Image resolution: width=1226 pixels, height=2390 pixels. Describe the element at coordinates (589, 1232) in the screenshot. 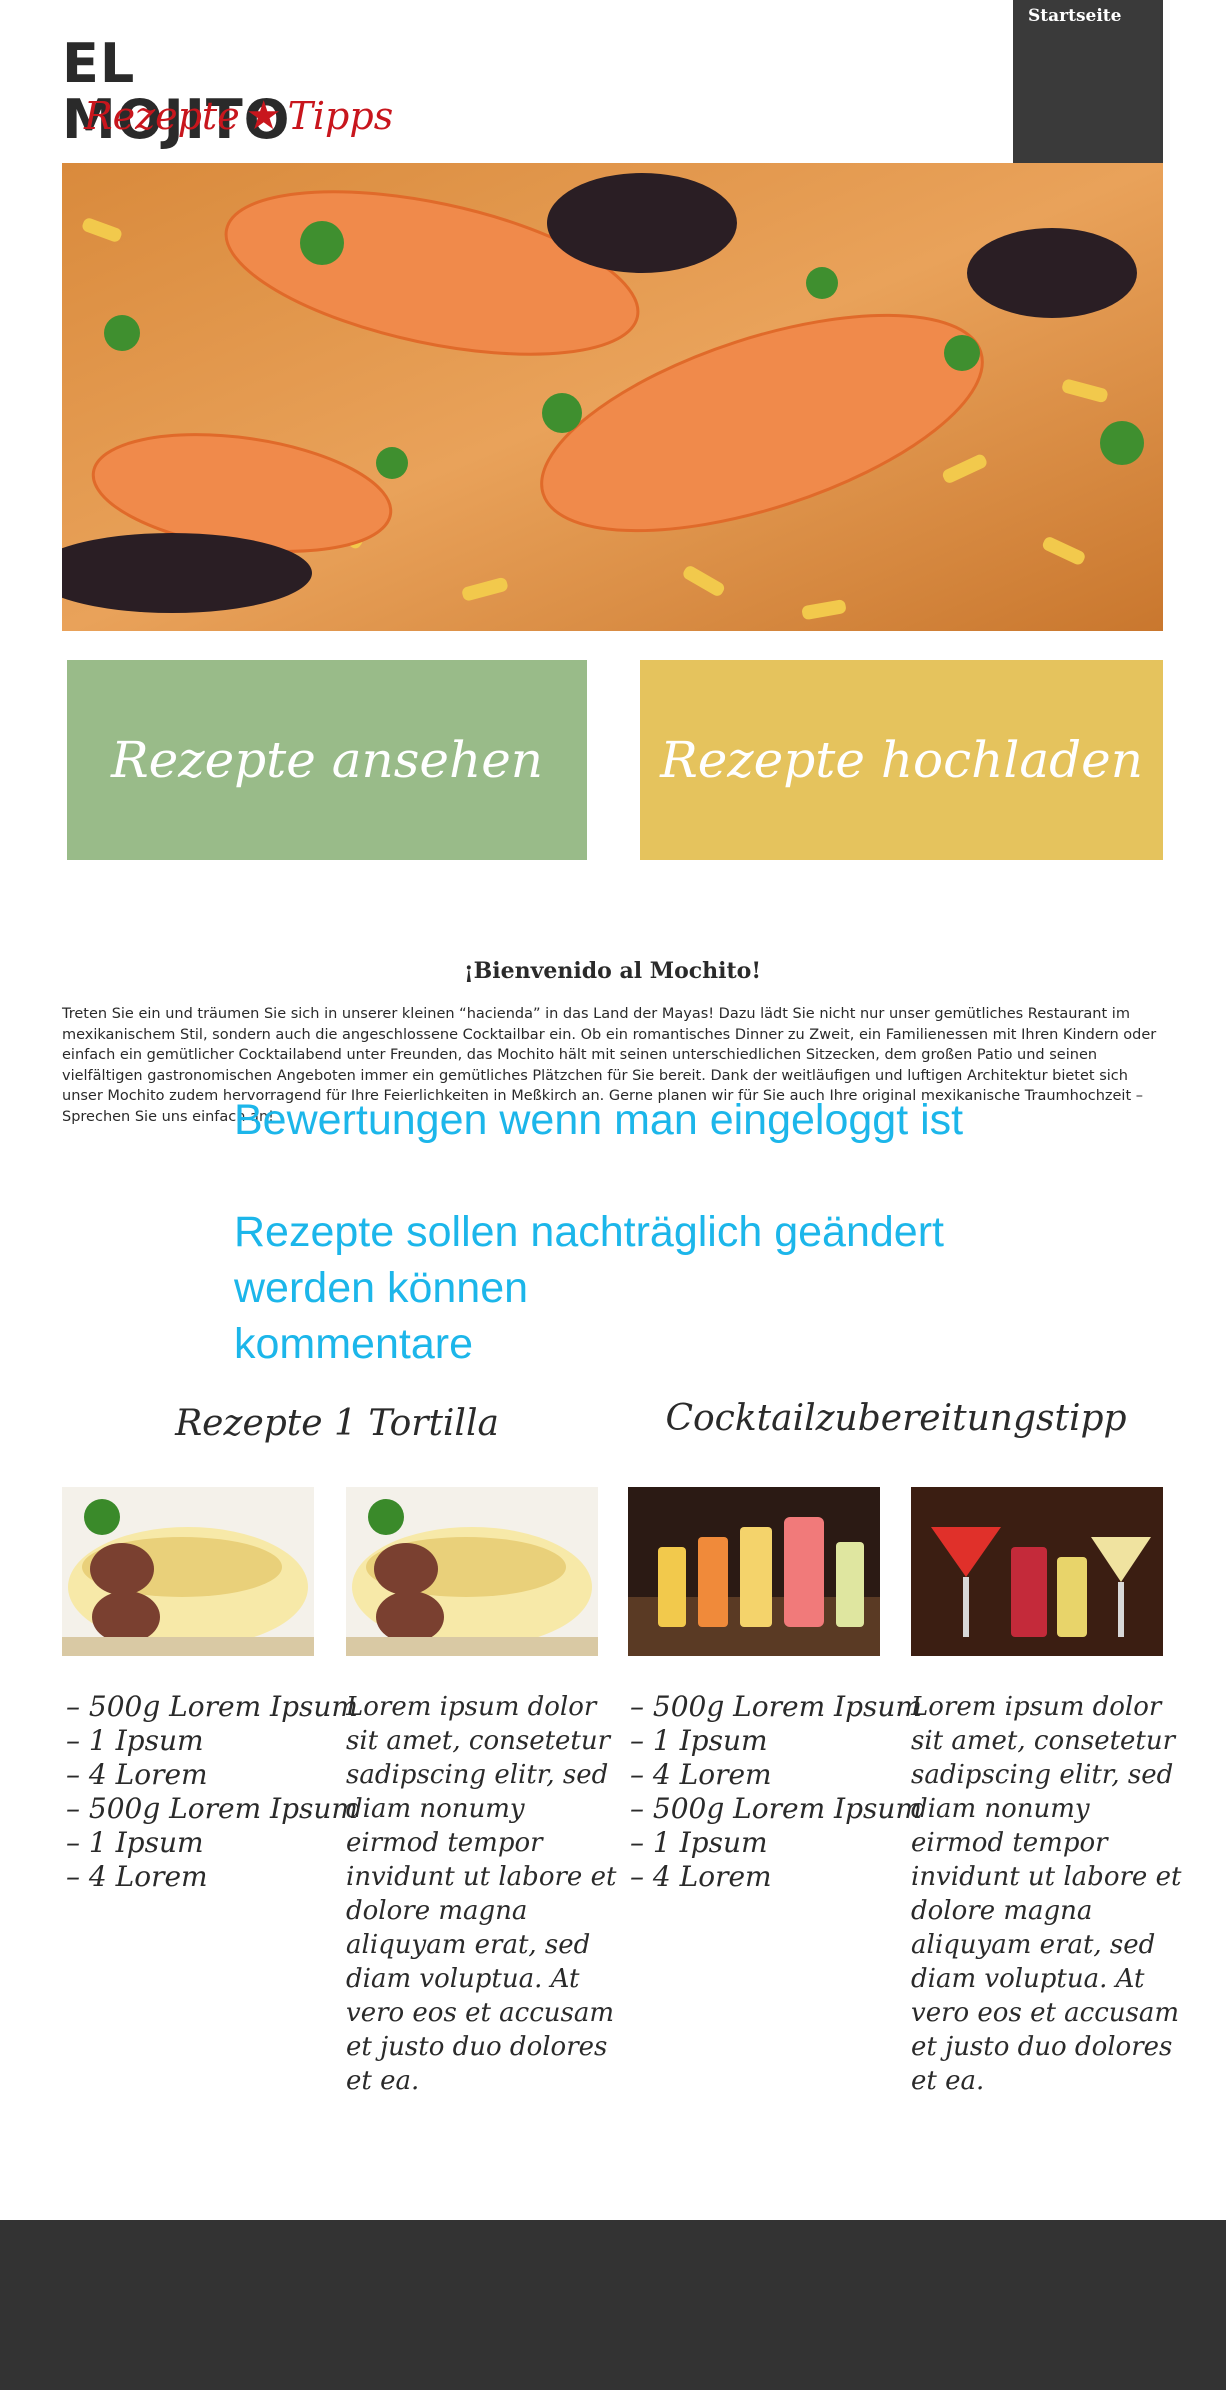

I see `note-edit-line1: Rezepte sollen nachträglich geändert` at that location.